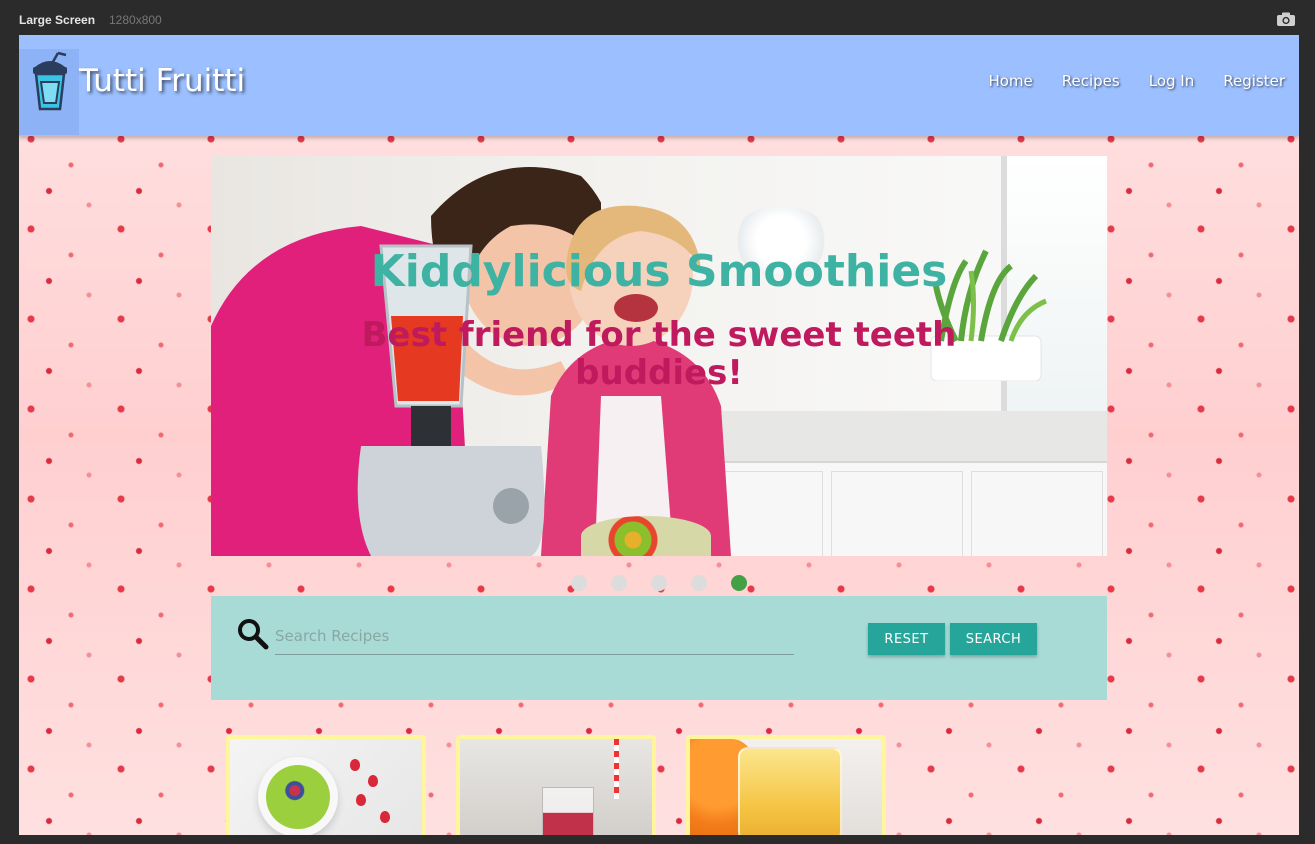 Image resolution: width=1315 pixels, height=844 pixels. I want to click on slide-title: Kiddylicious Smoothies, so click(659, 271).